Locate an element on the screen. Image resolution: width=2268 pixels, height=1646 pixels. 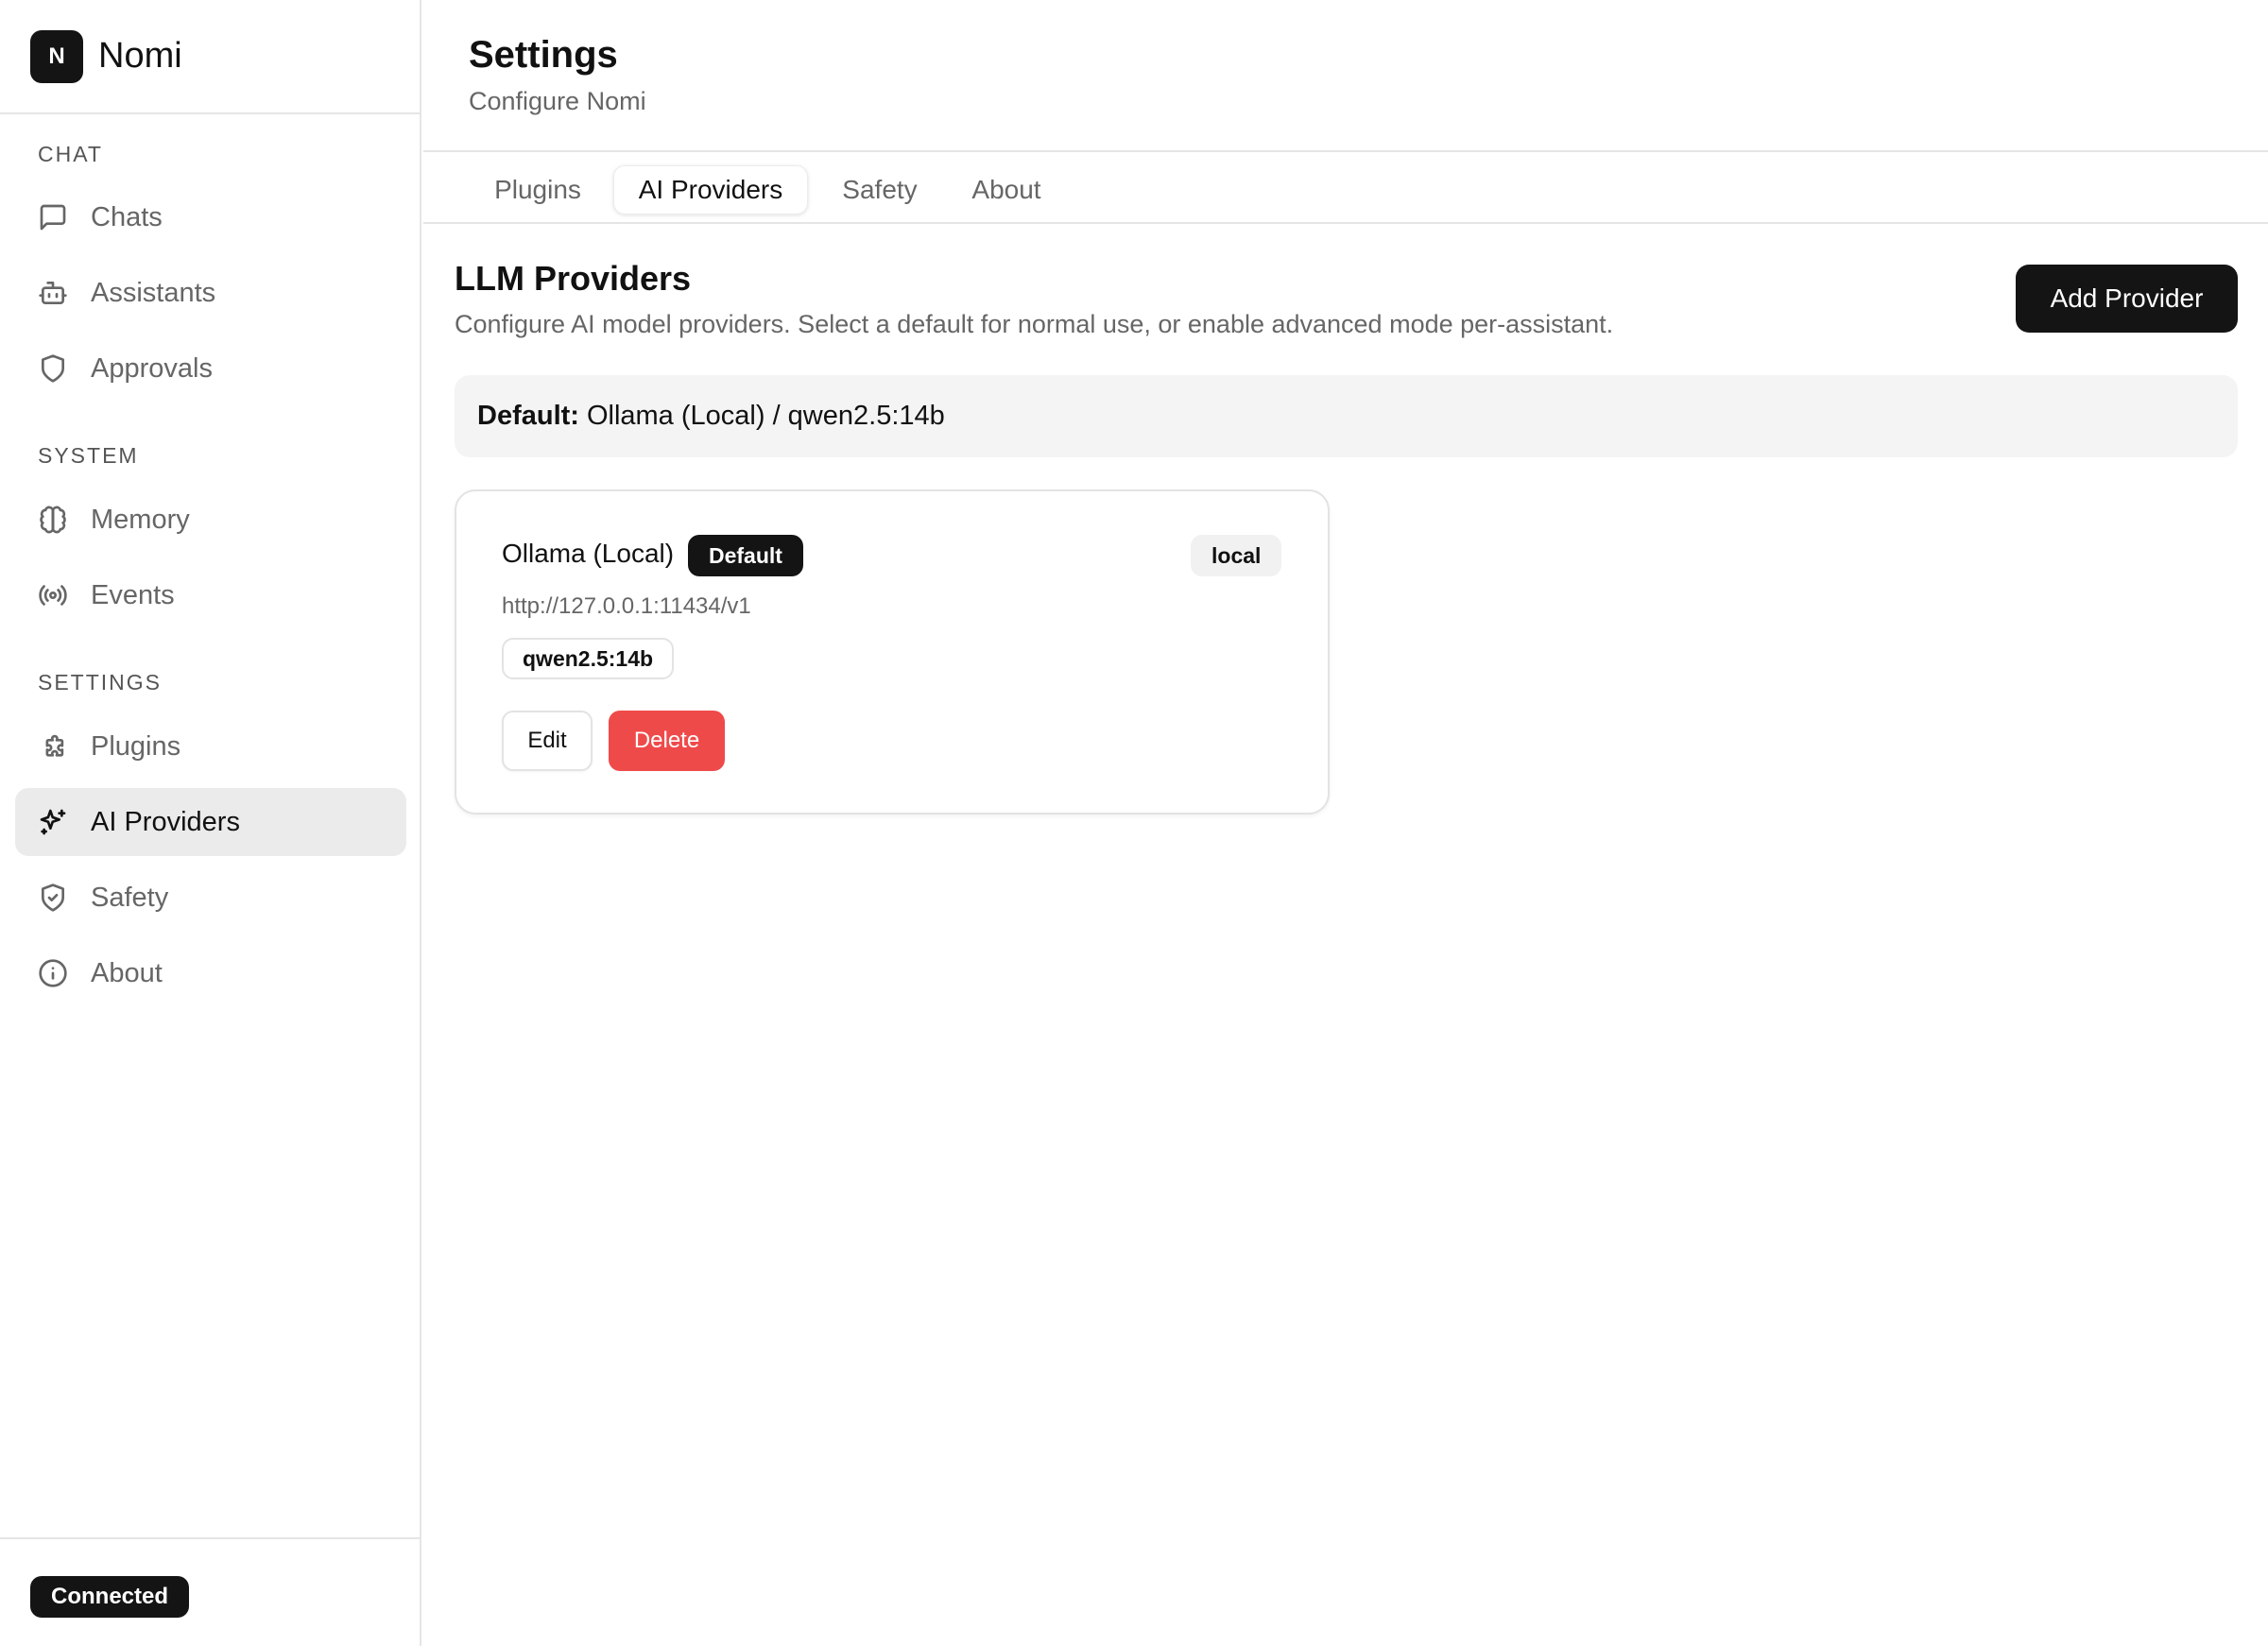
sidebar-item-label: About is located at coordinates (127, 972).